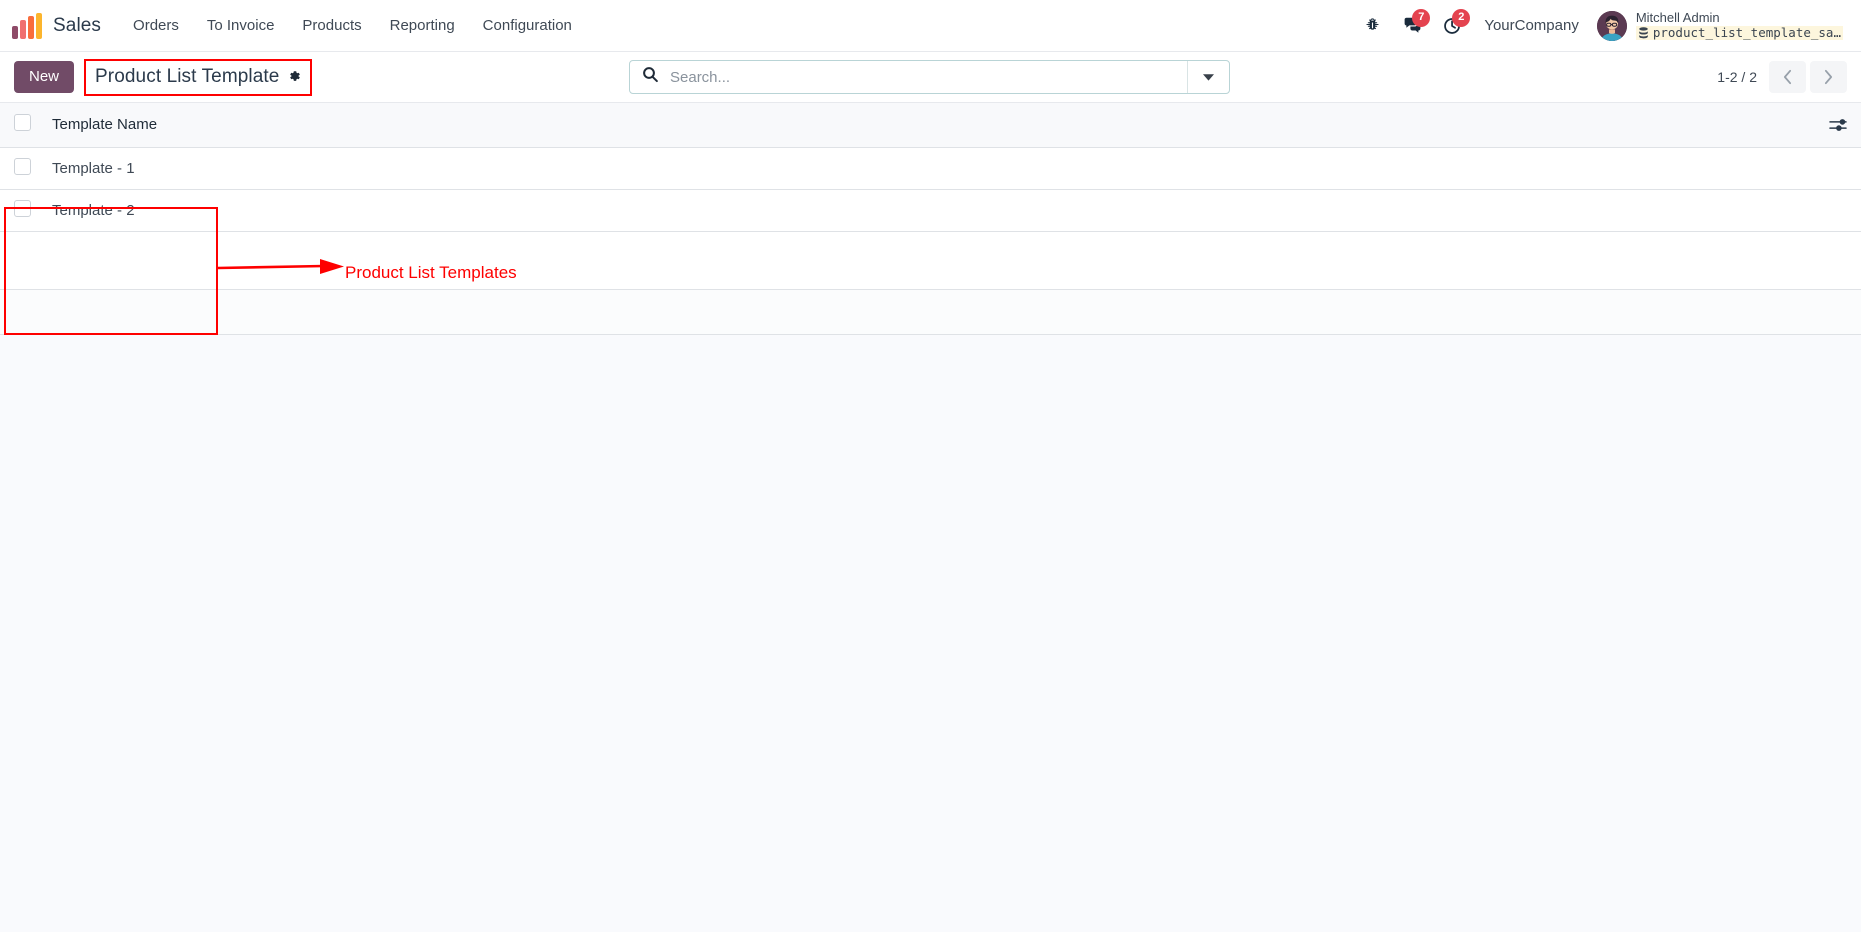  What do you see at coordinates (1737, 77) in the screenshot?
I see `pager-label: 1-2 / 2` at bounding box center [1737, 77].